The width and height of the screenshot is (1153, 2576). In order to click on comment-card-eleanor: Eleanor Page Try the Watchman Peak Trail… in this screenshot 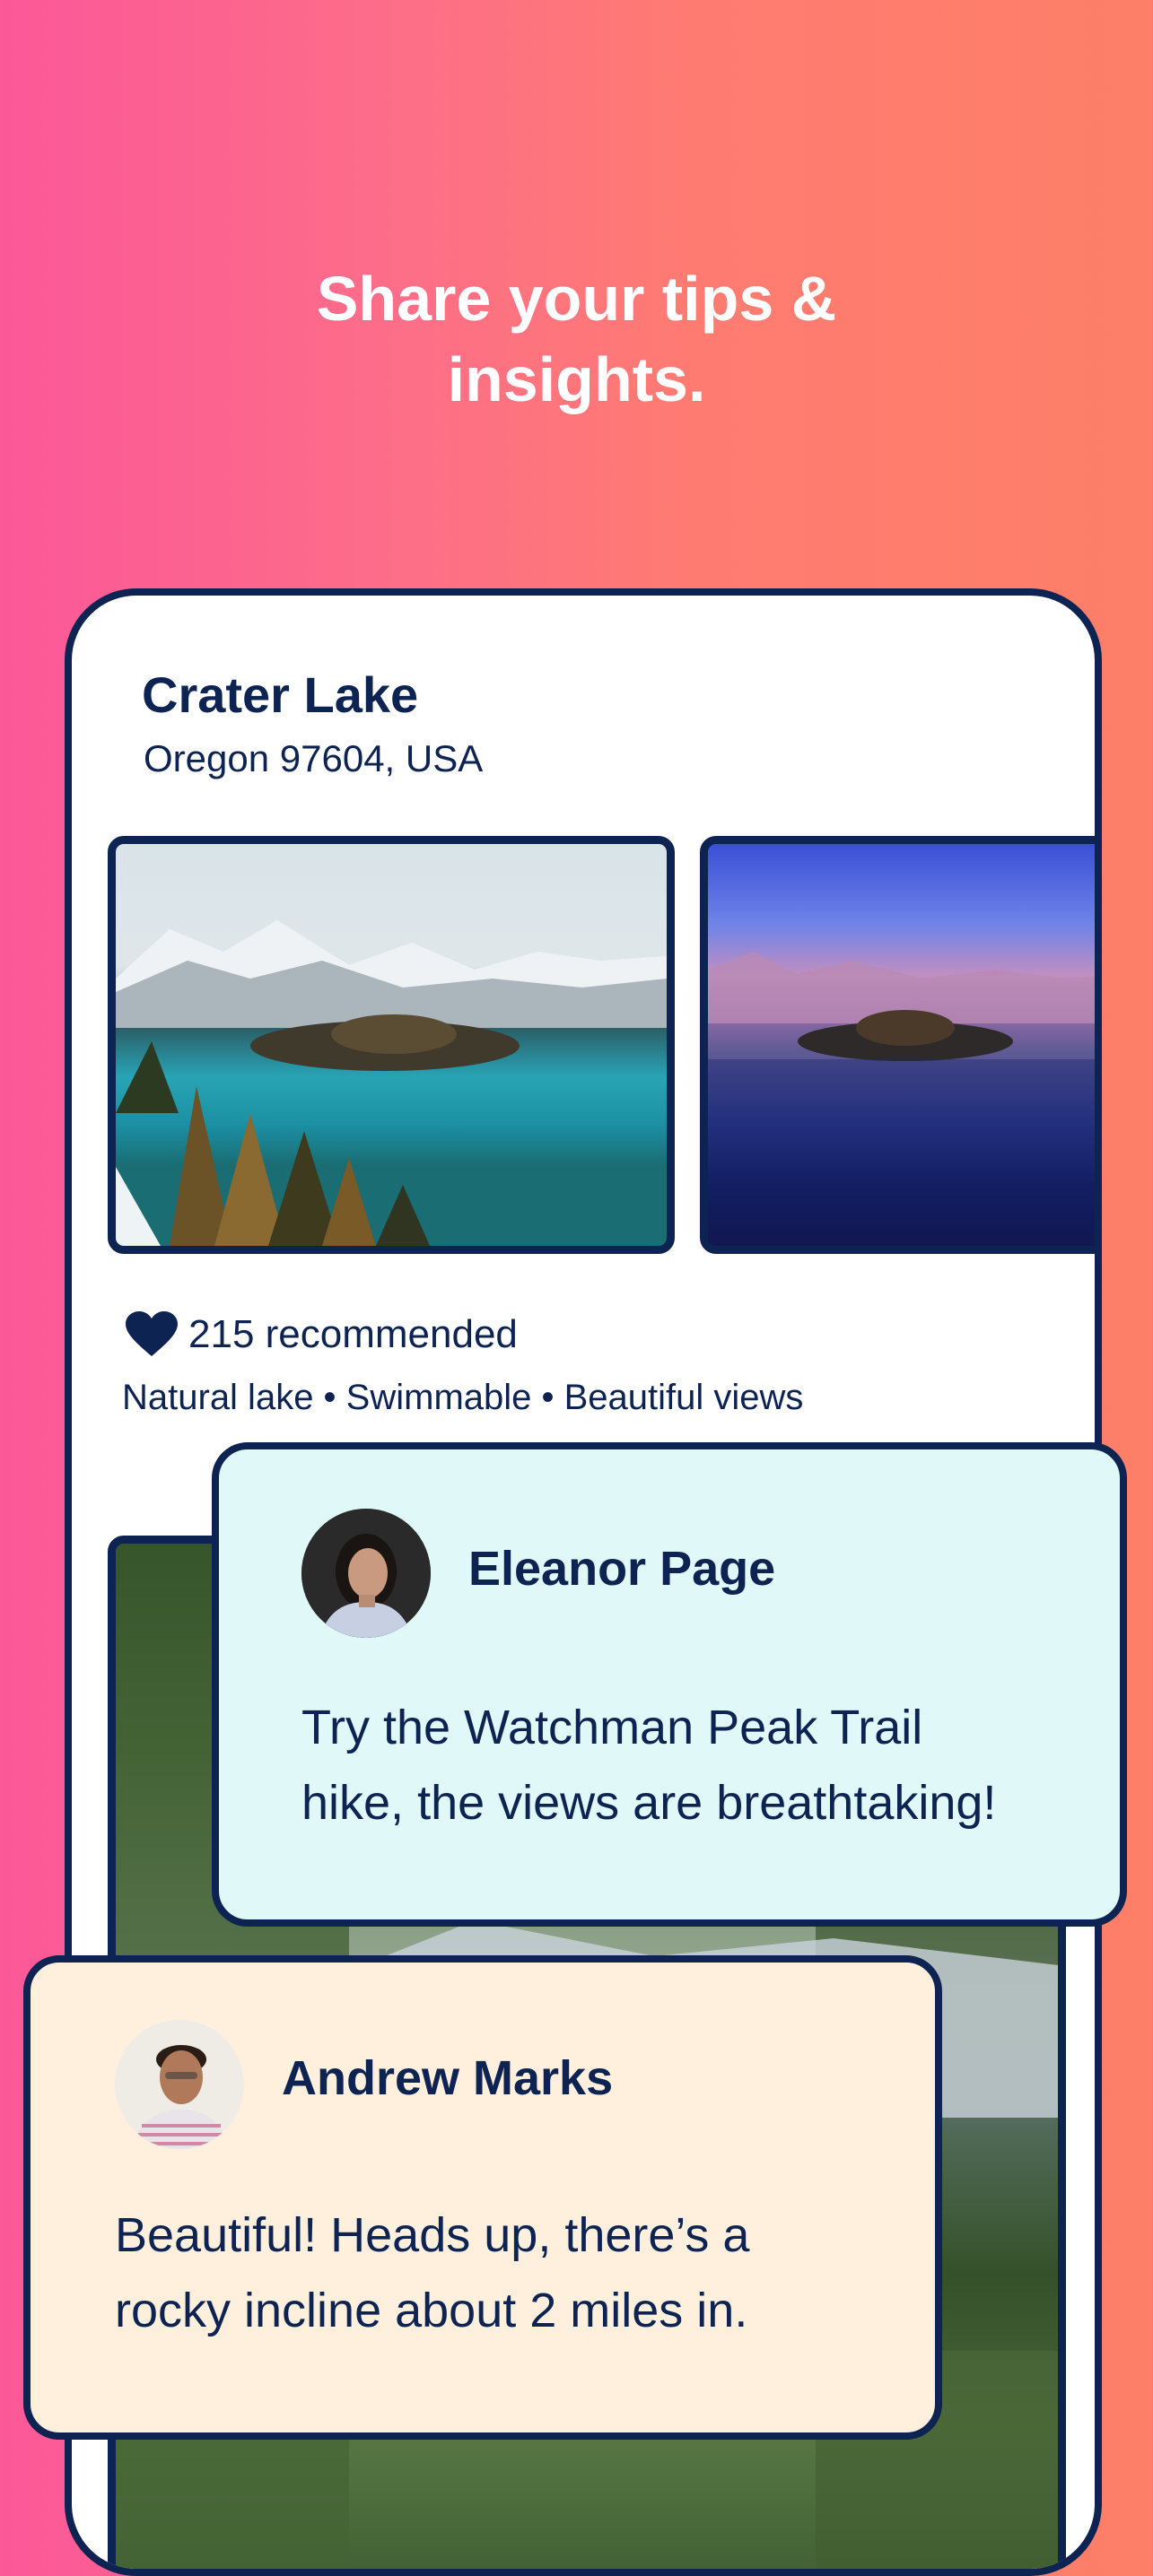, I will do `click(669, 1684)`.